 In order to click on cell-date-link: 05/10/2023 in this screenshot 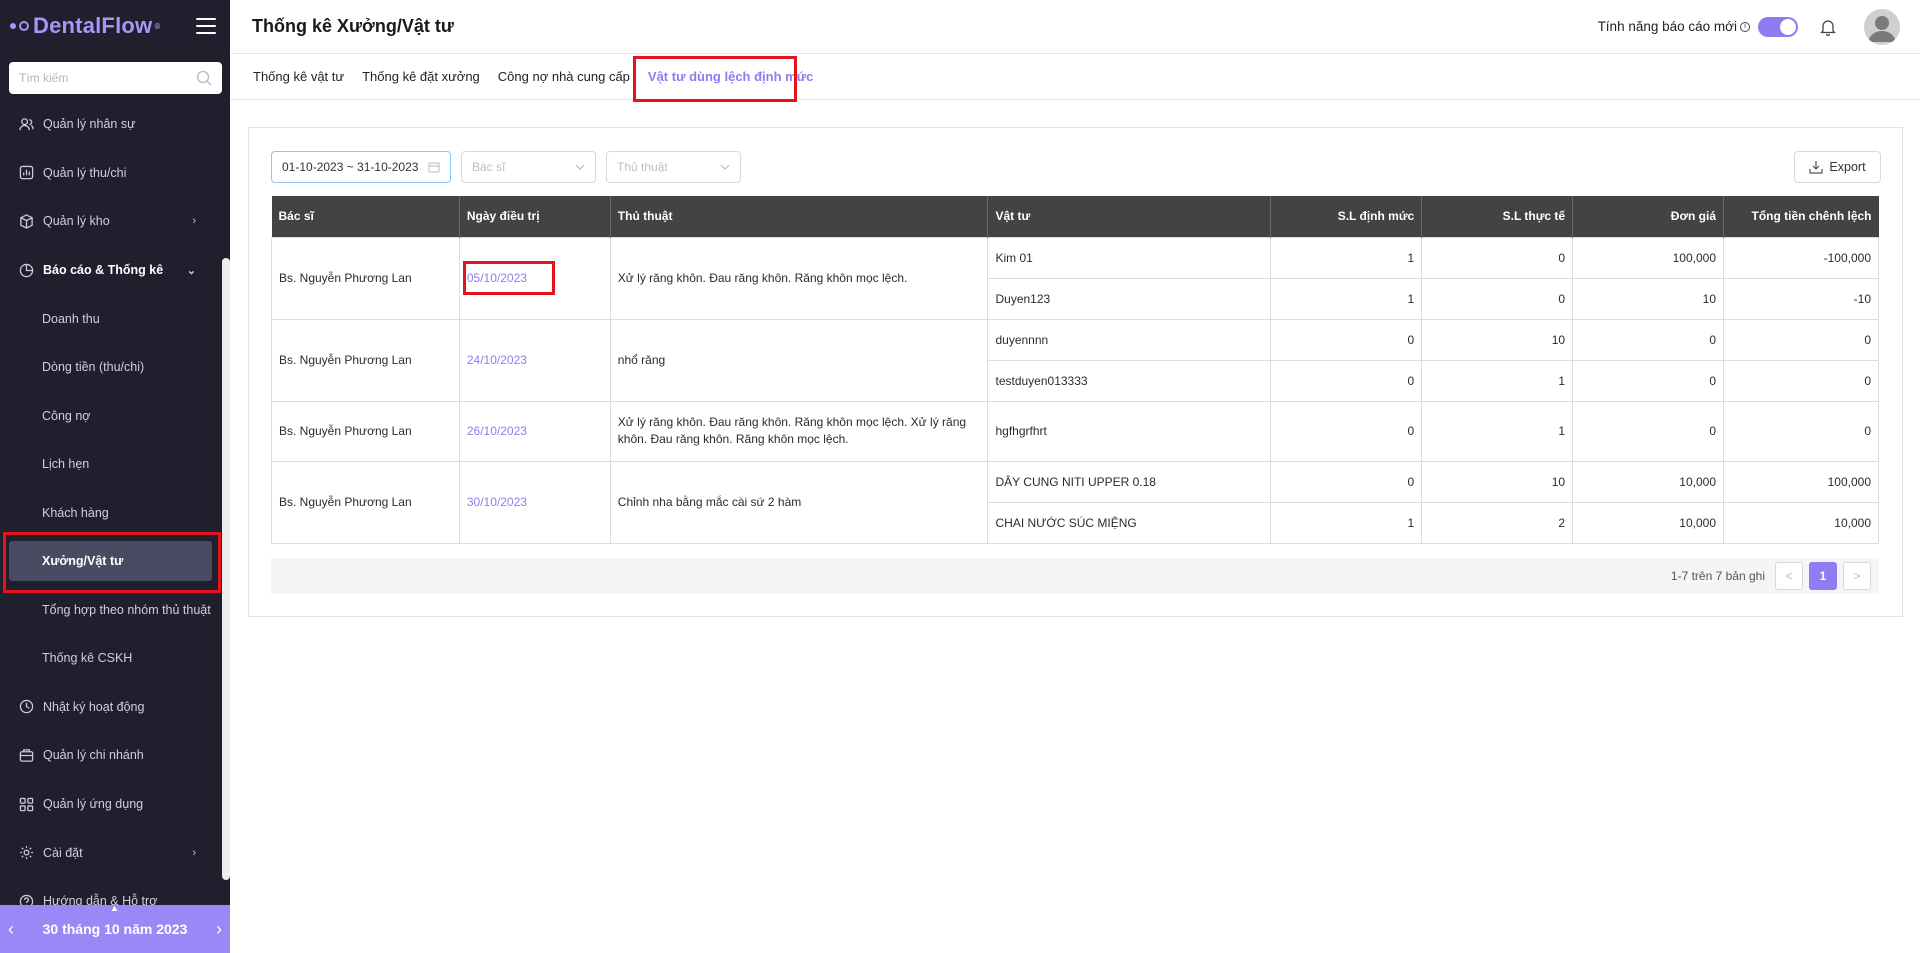, I will do `click(534, 278)`.